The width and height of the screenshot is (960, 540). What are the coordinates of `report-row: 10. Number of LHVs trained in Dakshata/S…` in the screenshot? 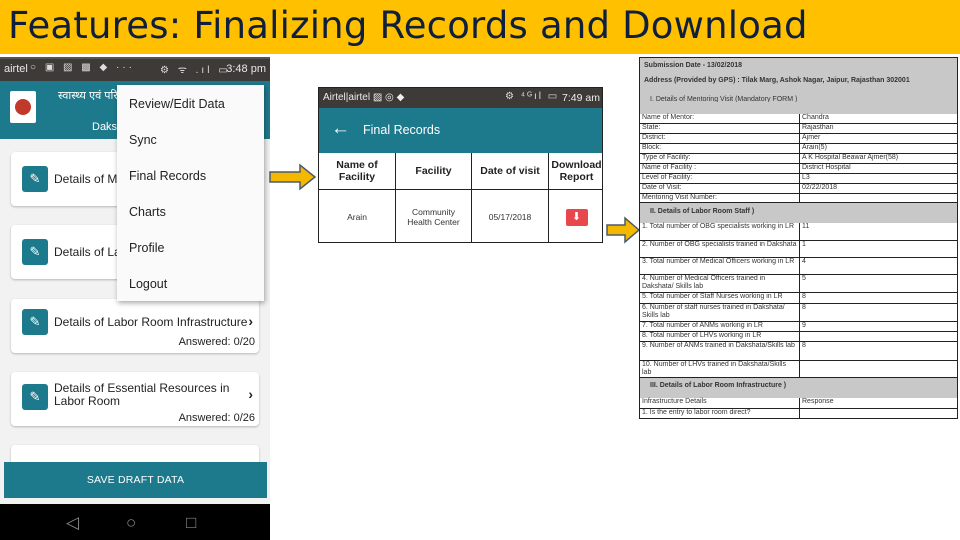 It's located at (798, 369).